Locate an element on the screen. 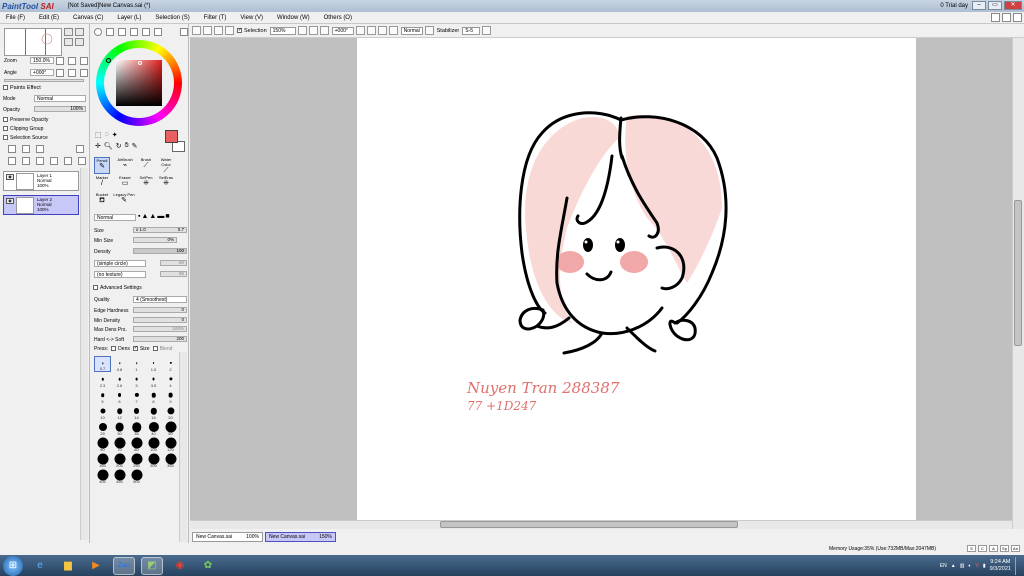 The image size is (1024, 576). redo-button is located at coordinates (207, 30).